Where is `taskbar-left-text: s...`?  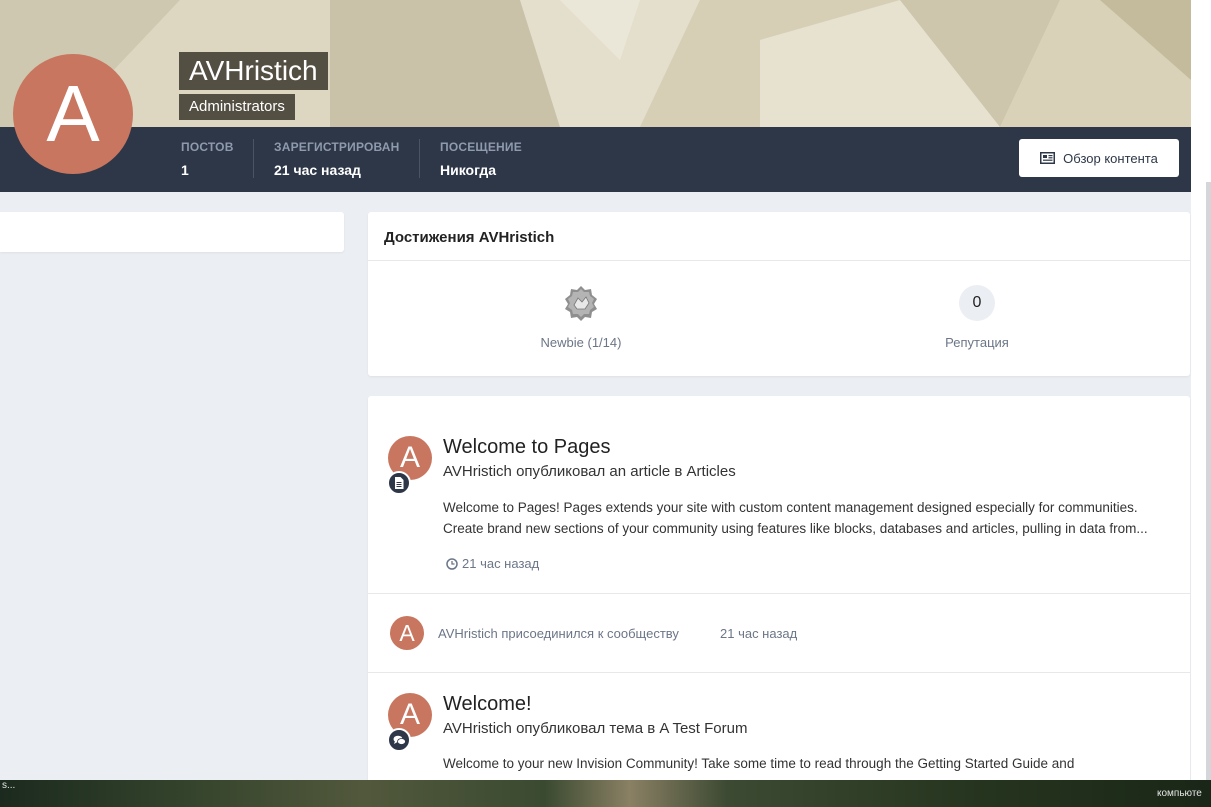 taskbar-left-text: s... is located at coordinates (9, 785).